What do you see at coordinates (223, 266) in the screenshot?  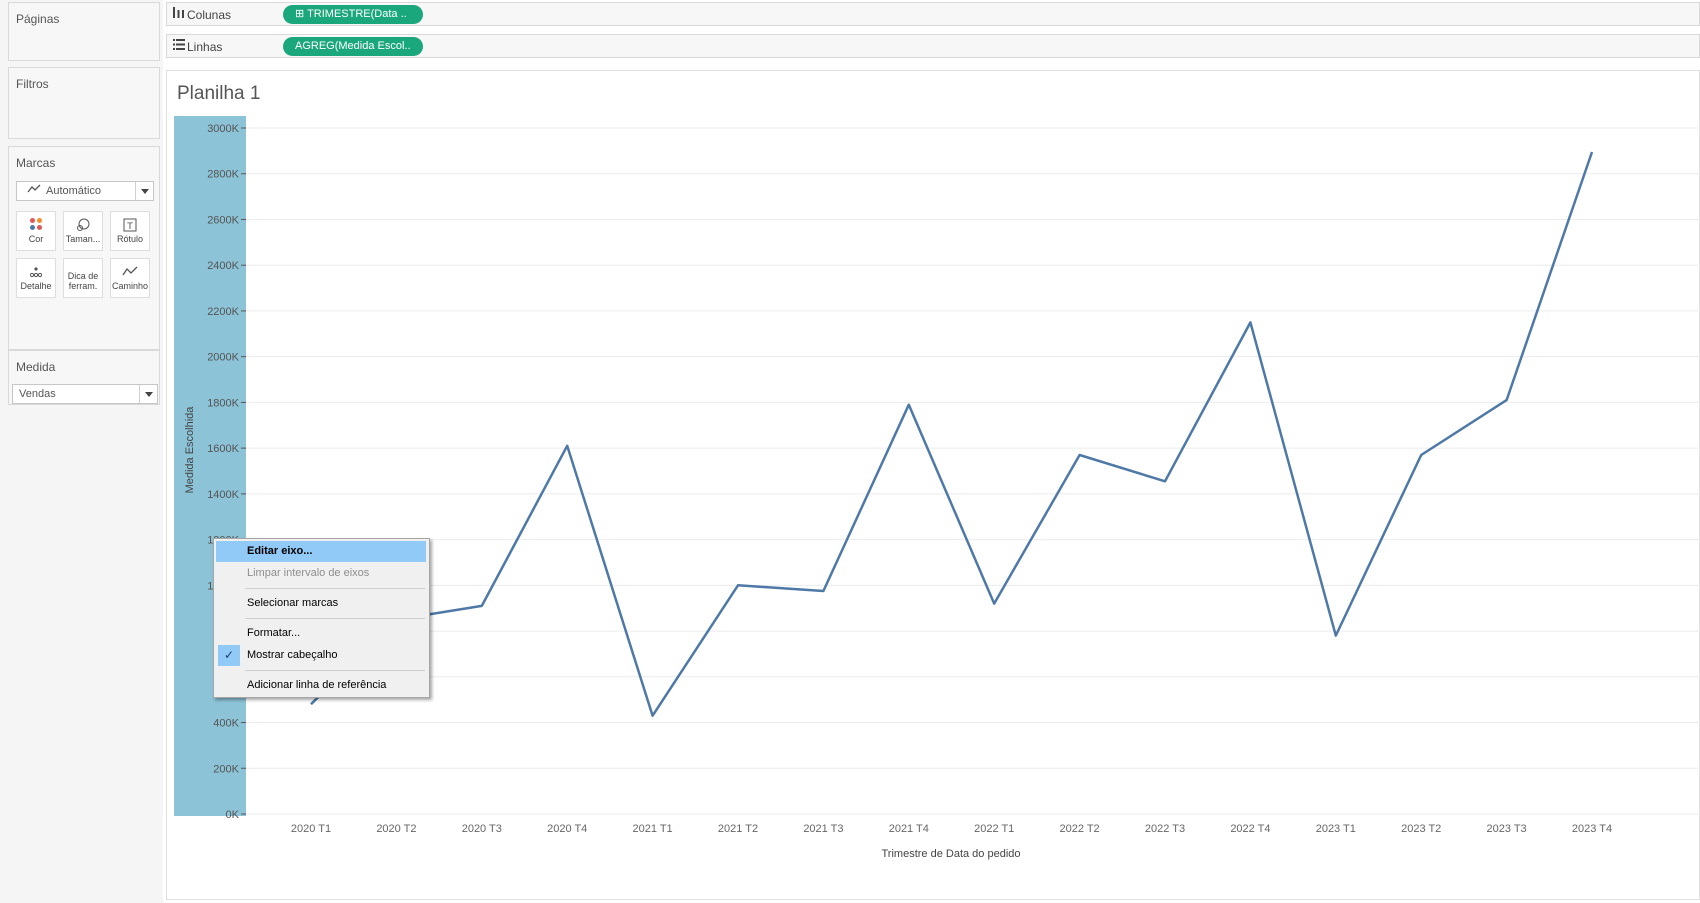 I see `y-tick-label: 2400K` at bounding box center [223, 266].